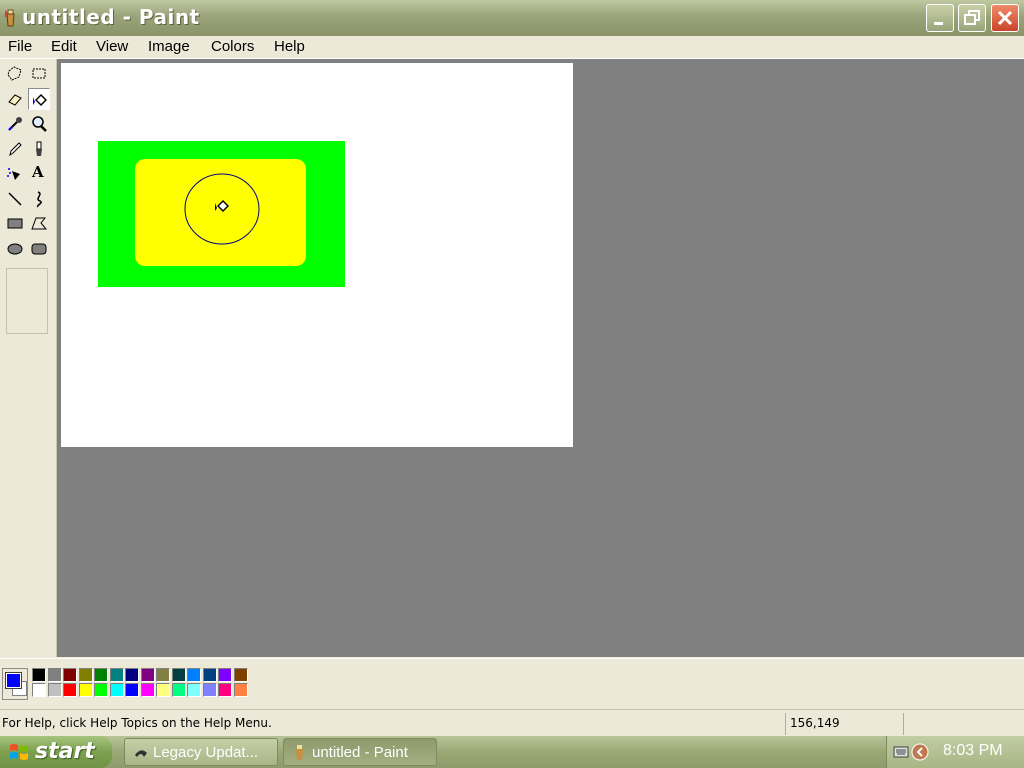 The width and height of the screenshot is (1024, 768). Describe the element at coordinates (512, 47) in the screenshot. I see `menu-bar: File Edit View Image Colors Help` at that location.